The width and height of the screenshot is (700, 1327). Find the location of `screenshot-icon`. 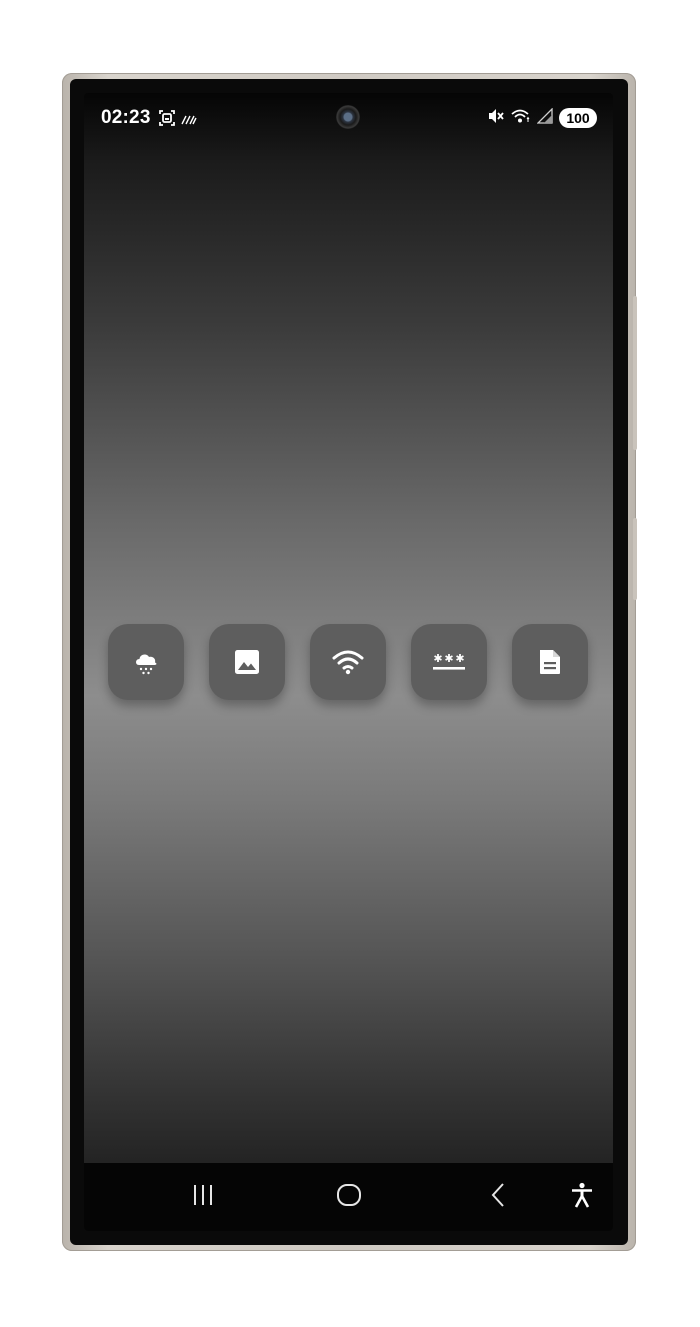

screenshot-icon is located at coordinates (167, 120).